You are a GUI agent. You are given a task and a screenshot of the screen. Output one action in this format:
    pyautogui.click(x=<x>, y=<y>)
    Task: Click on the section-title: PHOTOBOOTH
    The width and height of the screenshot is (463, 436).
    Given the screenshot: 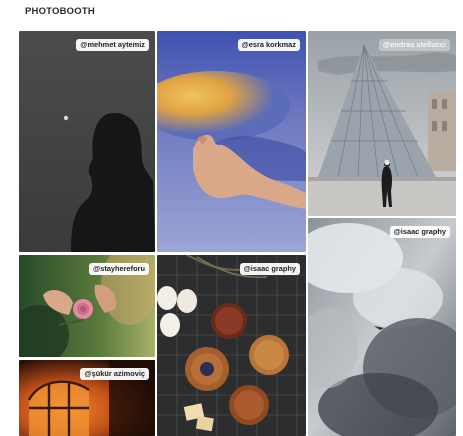 What is the action you would take?
    pyautogui.click(x=60, y=11)
    